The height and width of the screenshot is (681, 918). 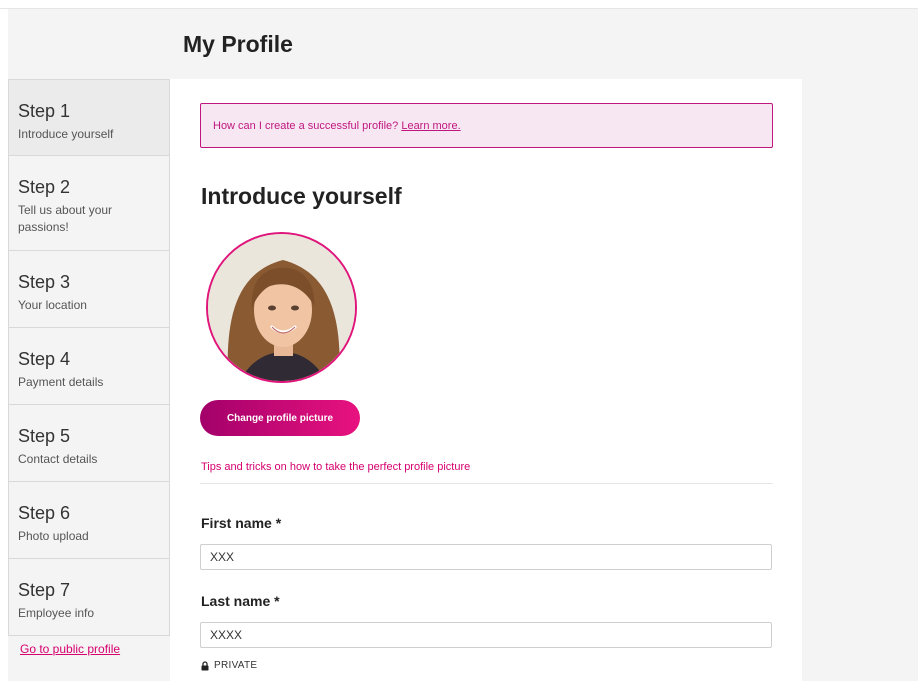 What do you see at coordinates (430, 126) in the screenshot?
I see `learn-more-link: Learn more.` at bounding box center [430, 126].